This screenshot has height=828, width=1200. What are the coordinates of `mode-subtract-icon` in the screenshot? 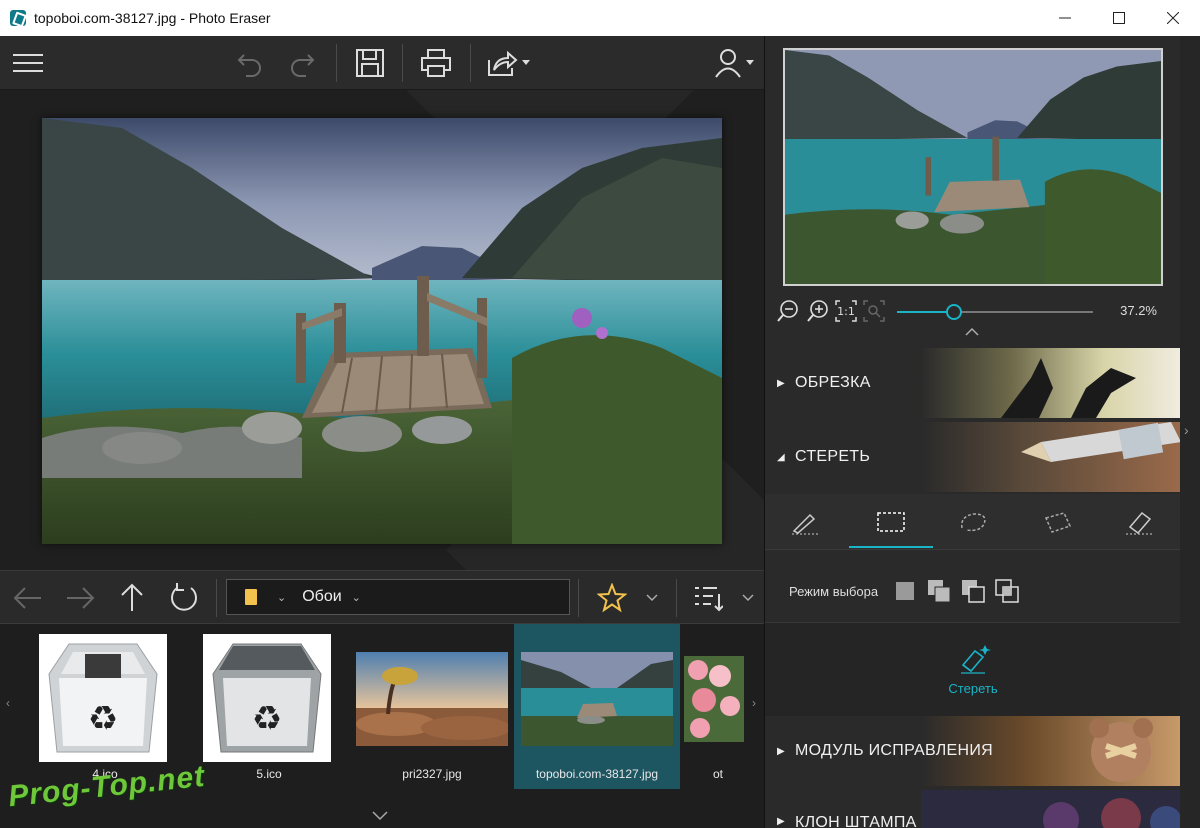 It's located at (973, 591).